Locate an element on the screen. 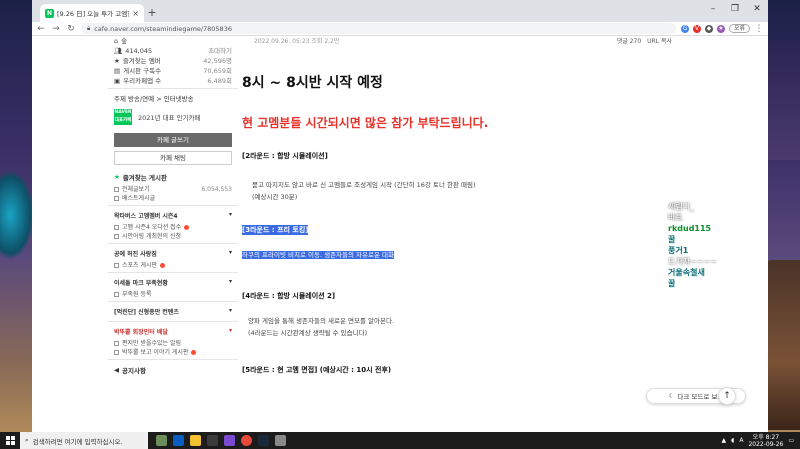 Image resolution: width=800 pixels, height=449 pixels. chrome-icon is located at coordinates (246, 440).